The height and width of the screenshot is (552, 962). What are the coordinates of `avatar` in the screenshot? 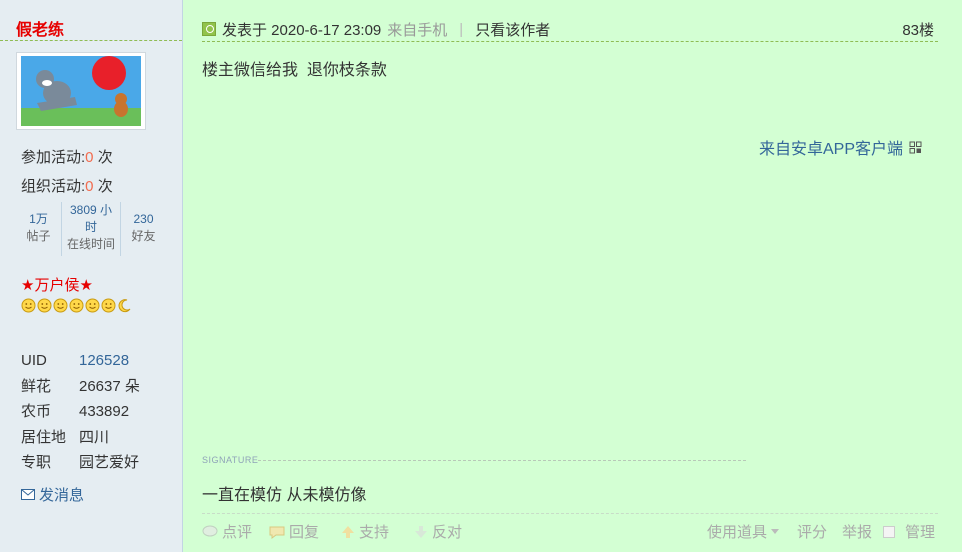 It's located at (81, 91).